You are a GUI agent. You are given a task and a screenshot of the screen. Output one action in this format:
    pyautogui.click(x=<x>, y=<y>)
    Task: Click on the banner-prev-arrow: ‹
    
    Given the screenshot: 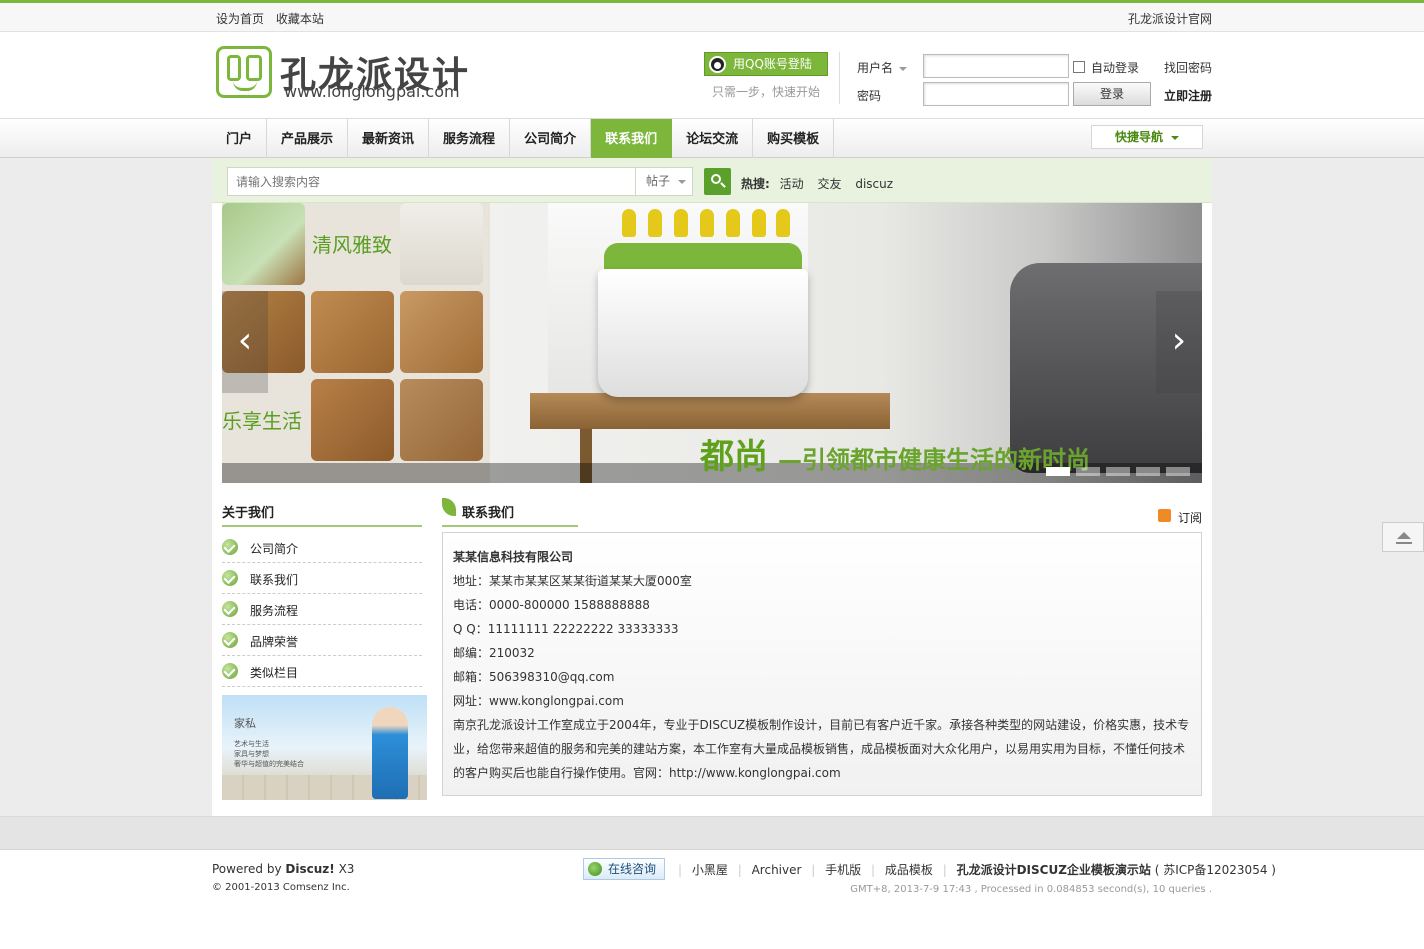 What is the action you would take?
    pyautogui.click(x=245, y=342)
    